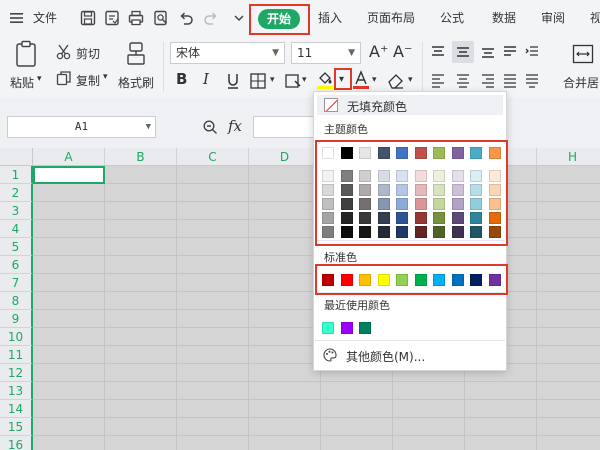 The height and width of the screenshot is (450, 600). Describe the element at coordinates (532, 52) in the screenshot. I see `indent-icon` at that location.